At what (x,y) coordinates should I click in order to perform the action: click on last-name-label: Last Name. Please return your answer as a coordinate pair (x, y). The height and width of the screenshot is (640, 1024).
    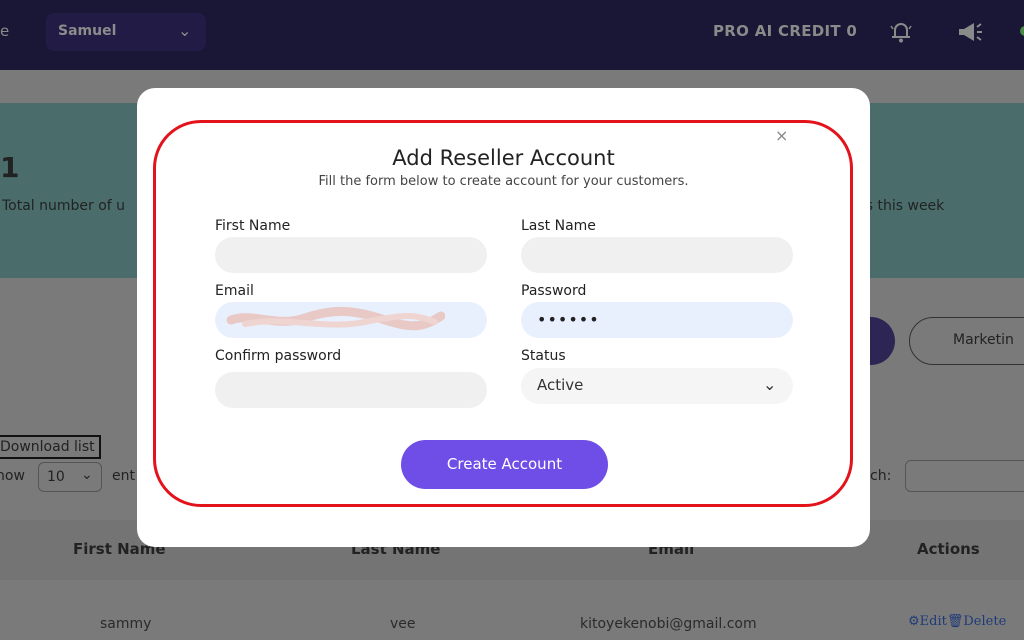
    Looking at the image, I should click on (558, 226).